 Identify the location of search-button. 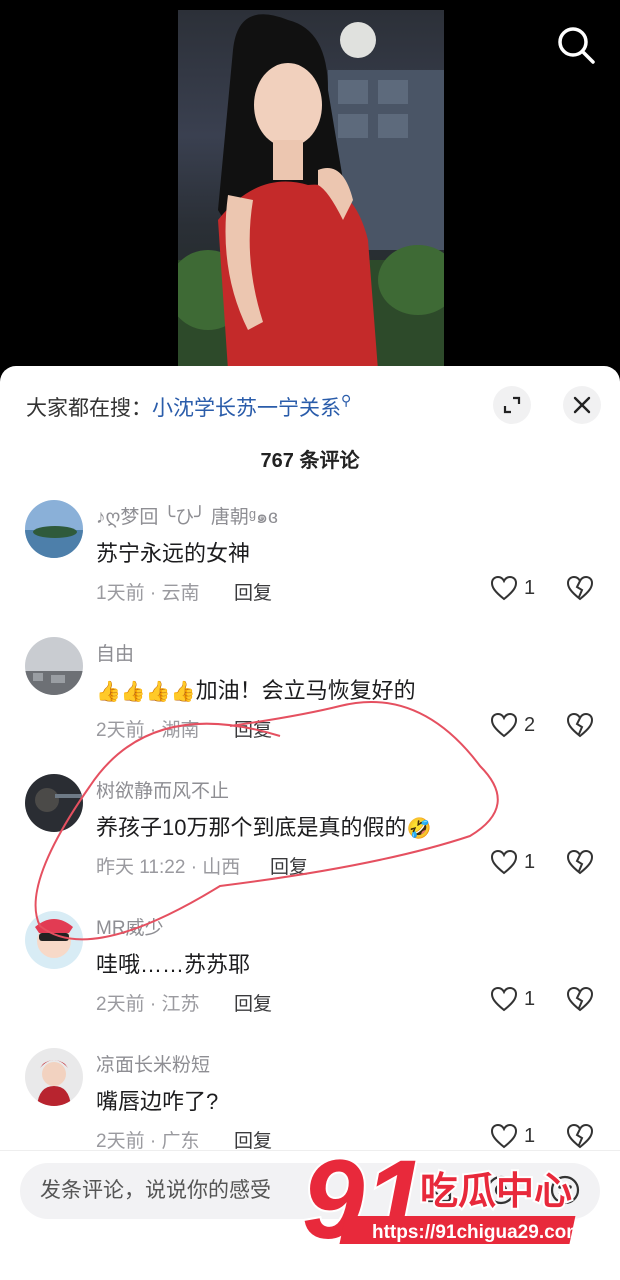
(576, 45).